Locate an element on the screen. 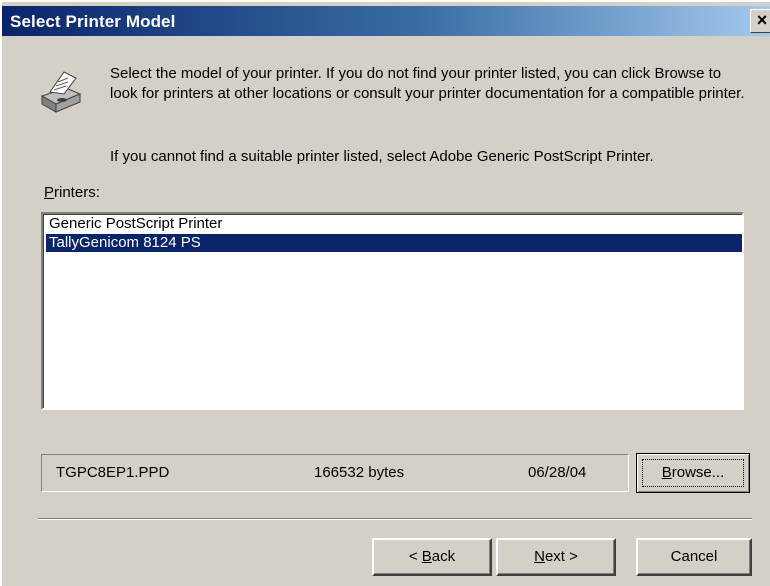 Image resolution: width=770 pixels, height=586 pixels. next-mnemonic: N is located at coordinates (539, 556).